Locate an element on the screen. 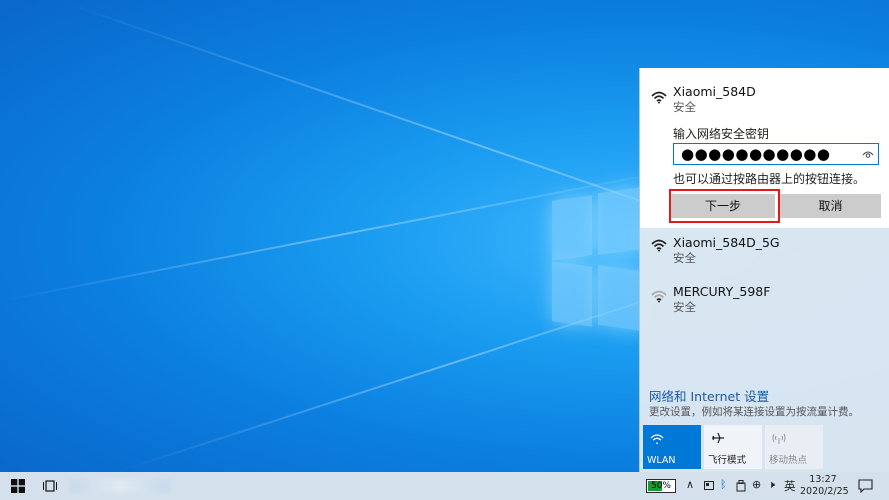  clock: 13:27 2020/2/25 is located at coordinates (824, 486).